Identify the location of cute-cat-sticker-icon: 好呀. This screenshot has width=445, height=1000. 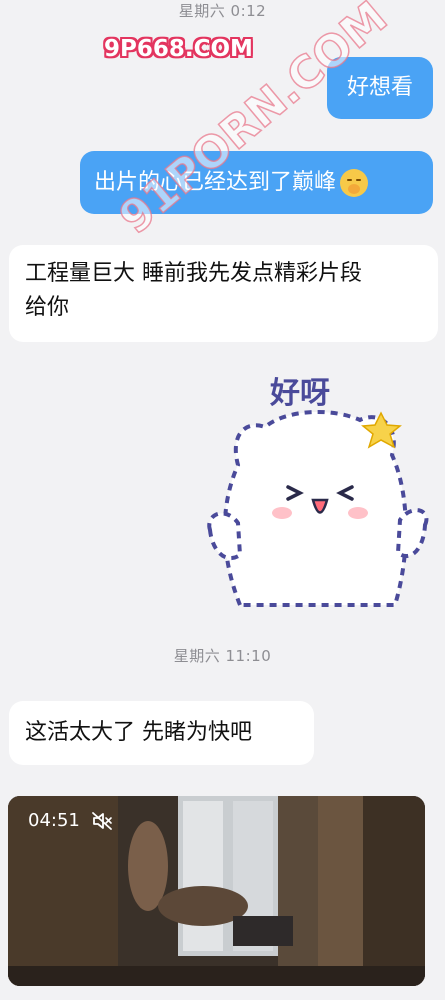
(318, 491).